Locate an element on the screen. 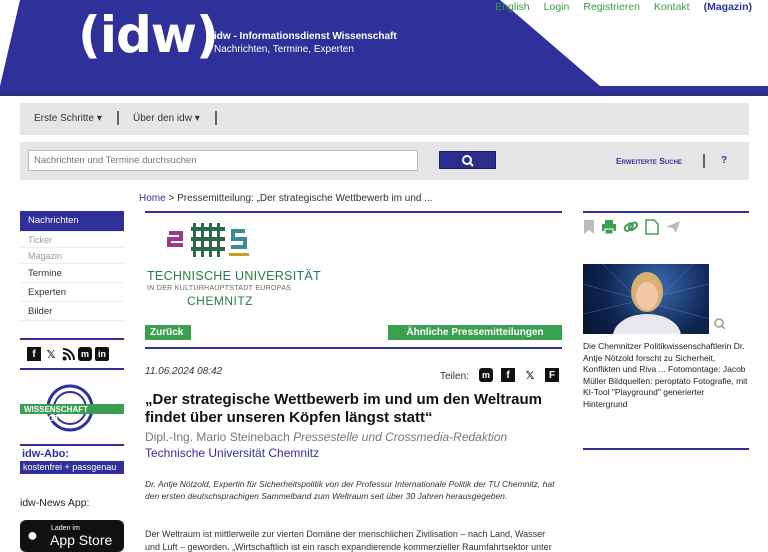 The height and width of the screenshot is (552, 768). abo-title: idw-Abo: is located at coordinates (46, 454).